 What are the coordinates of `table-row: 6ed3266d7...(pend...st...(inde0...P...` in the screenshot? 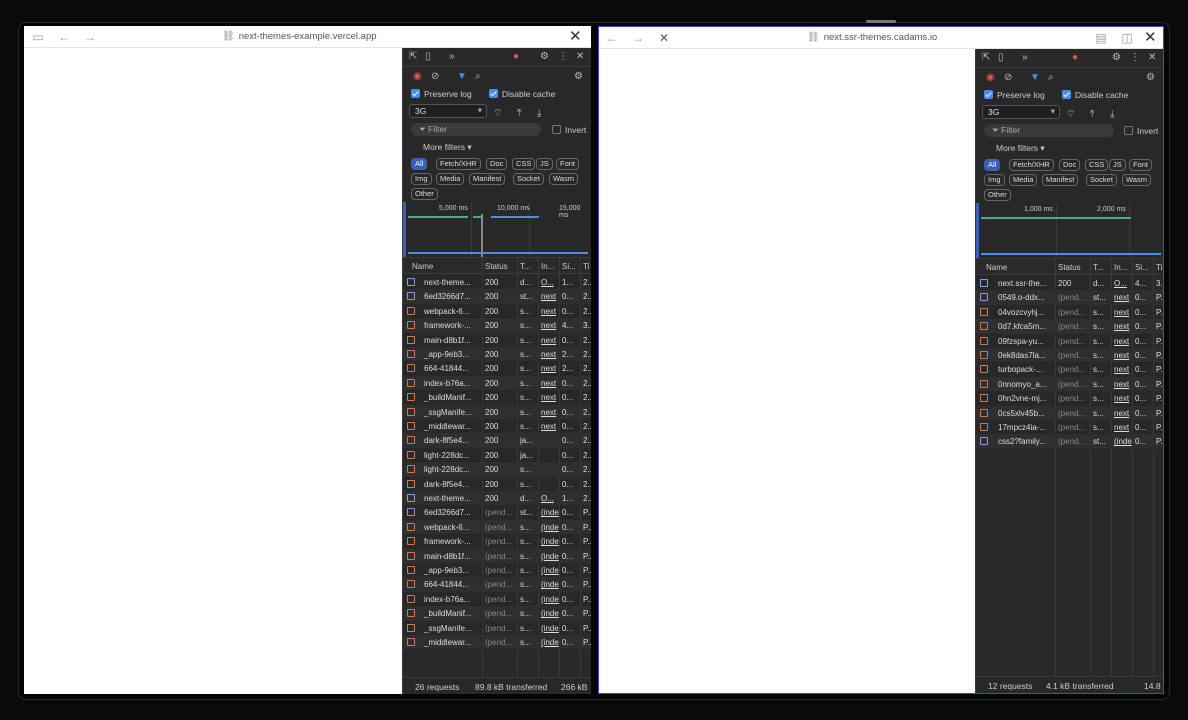 It's located at (497, 512).